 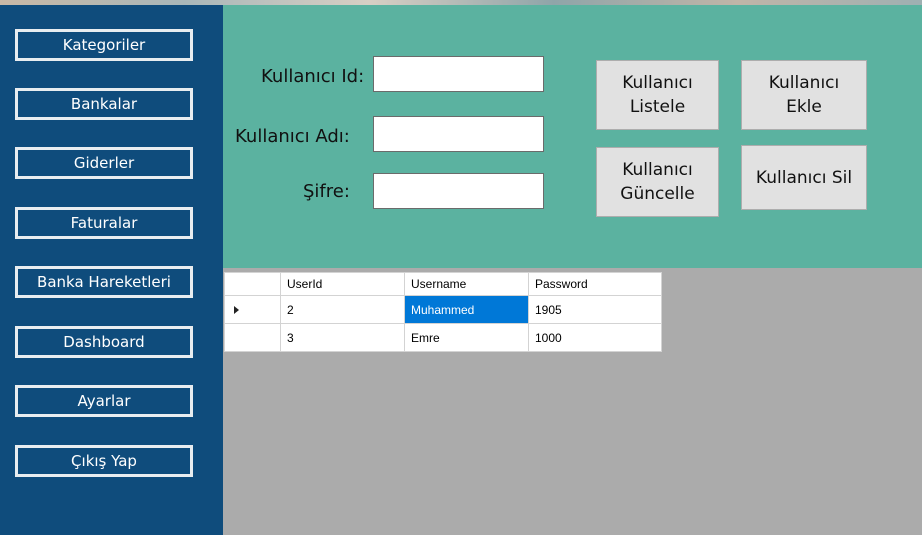 I want to click on kategoriler-button: Kategoriler, so click(x=104, y=45).